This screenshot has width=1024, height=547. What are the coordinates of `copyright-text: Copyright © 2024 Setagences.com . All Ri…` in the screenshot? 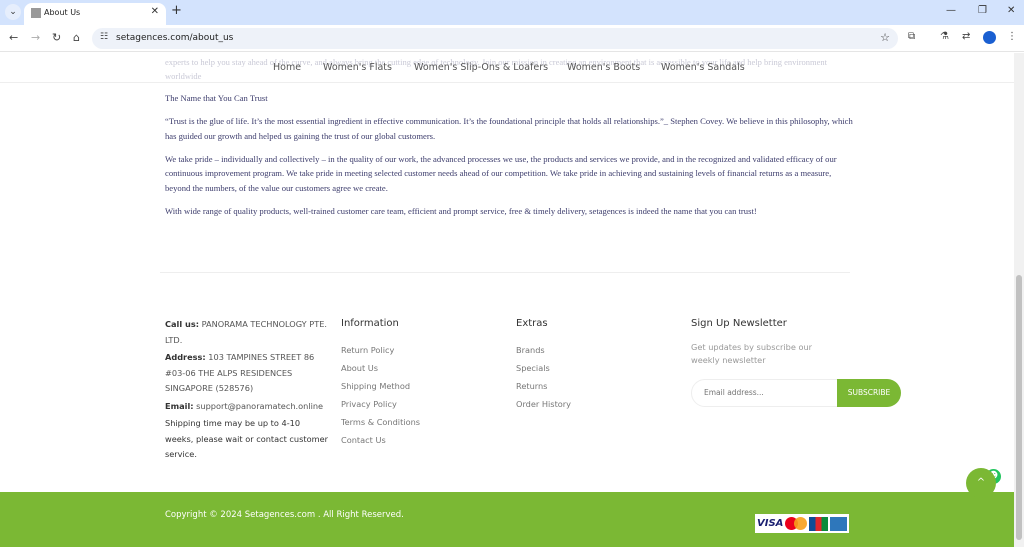 It's located at (284, 515).